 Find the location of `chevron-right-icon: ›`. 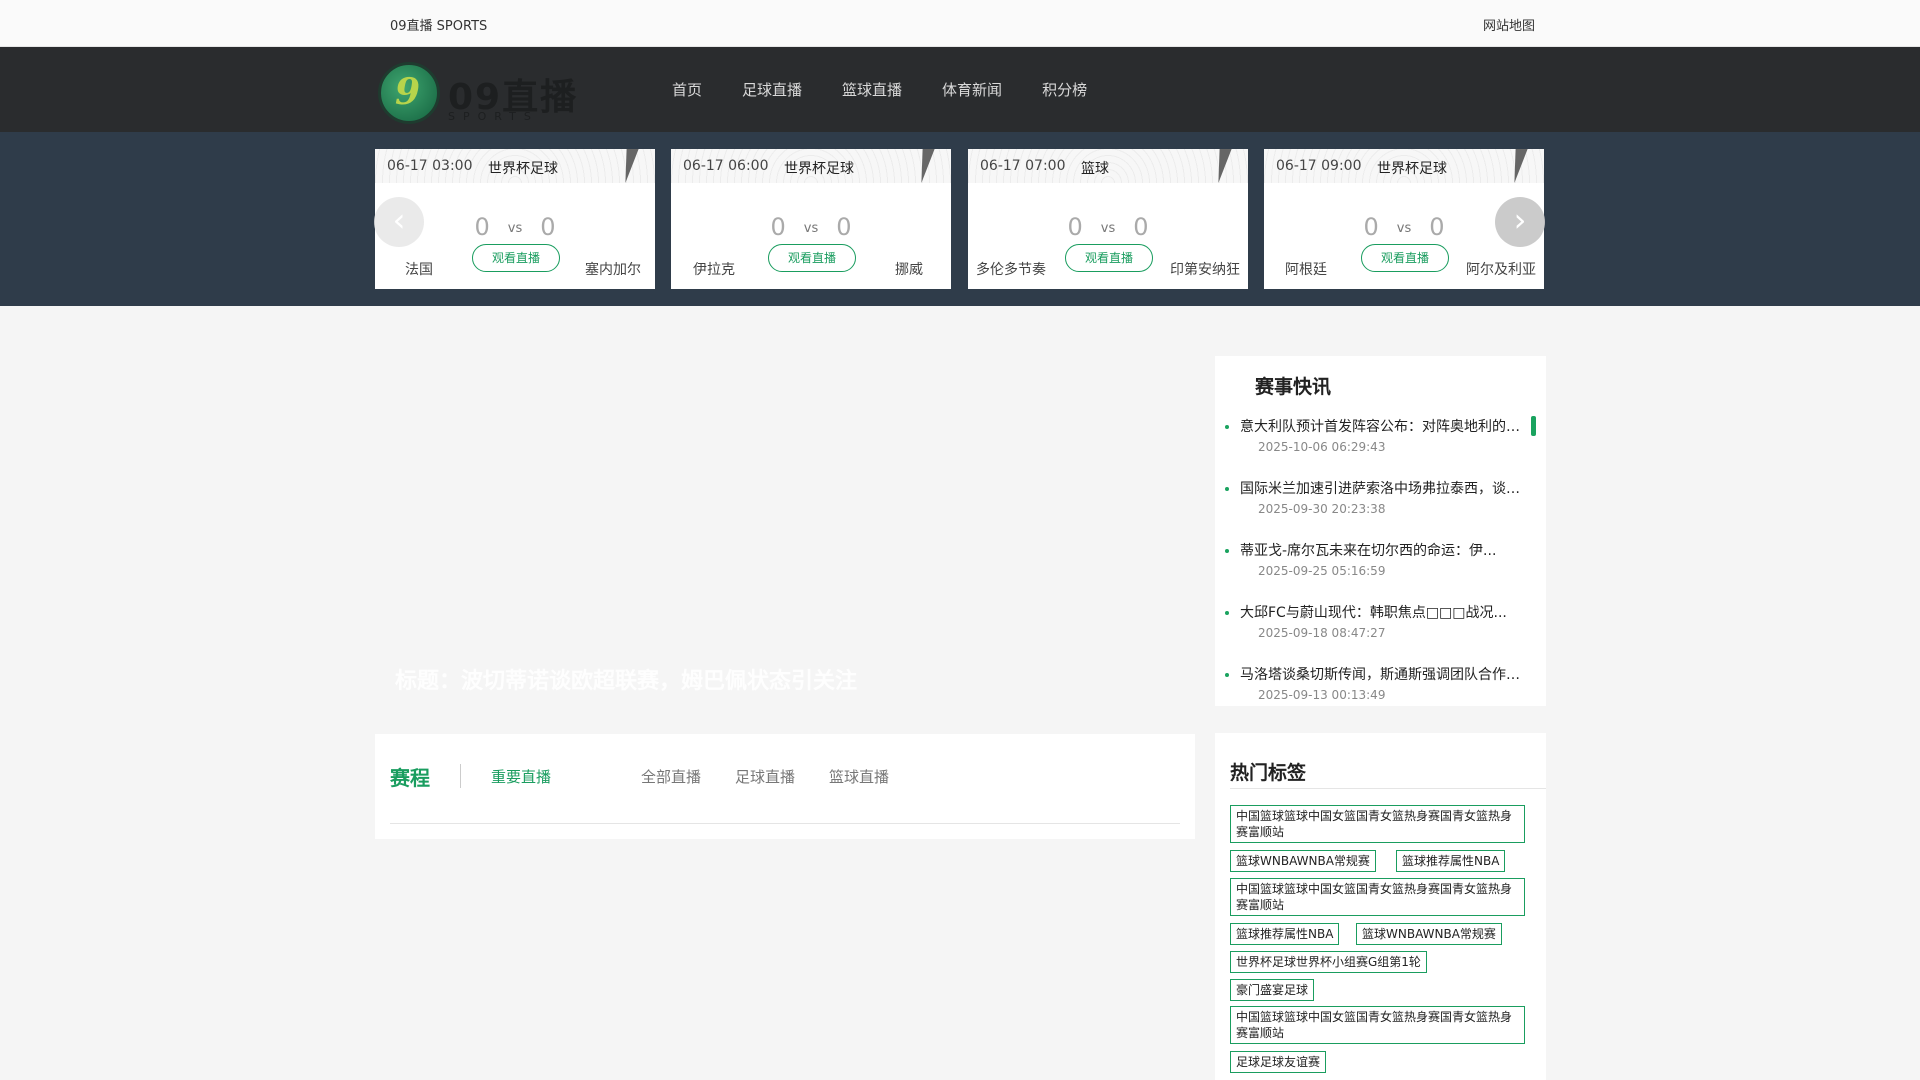

chevron-right-icon: › is located at coordinates (1520, 222).